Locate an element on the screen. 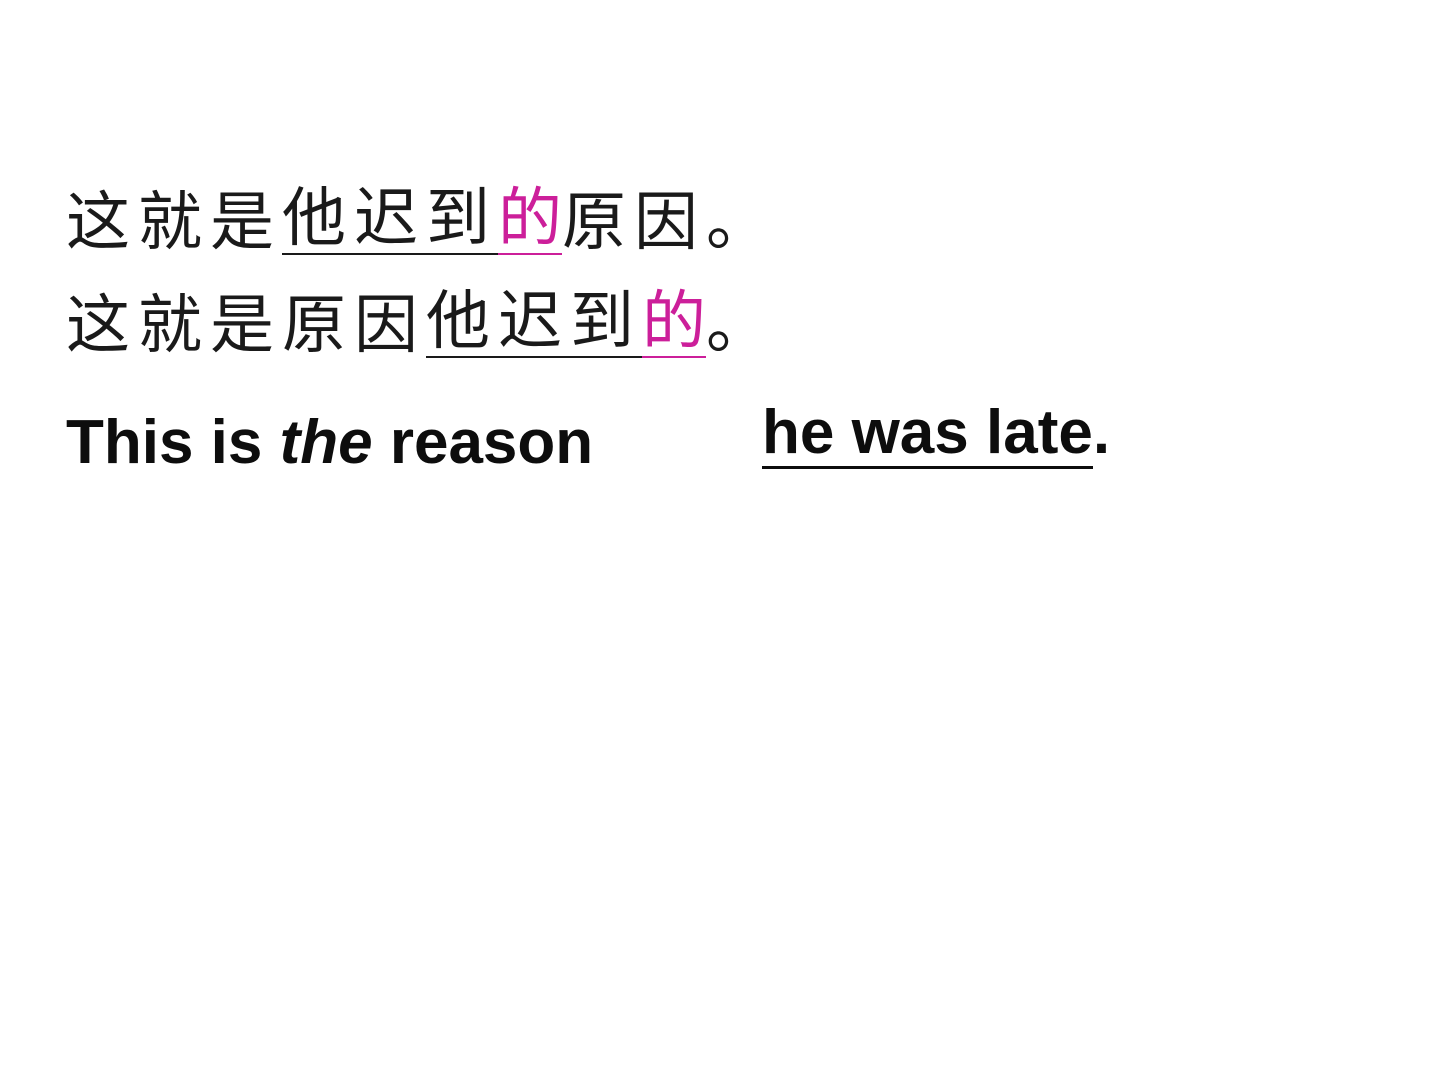 The width and height of the screenshot is (1440, 1080). english-main-clause: This is the reason is located at coordinates (329, 443).